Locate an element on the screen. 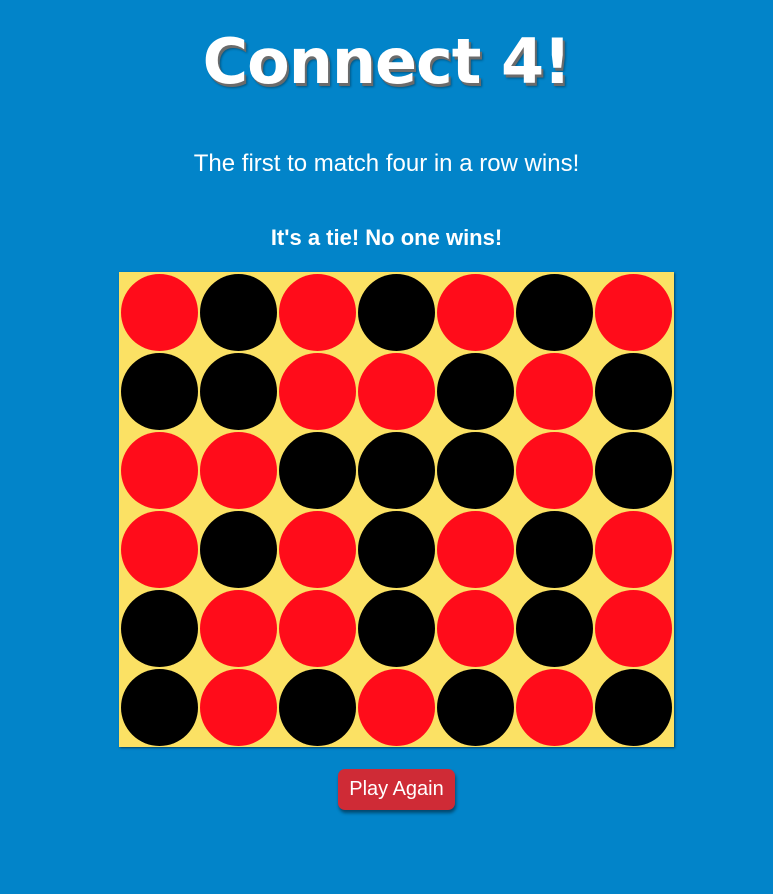  game-title: Connect 4! is located at coordinates (387, 61).